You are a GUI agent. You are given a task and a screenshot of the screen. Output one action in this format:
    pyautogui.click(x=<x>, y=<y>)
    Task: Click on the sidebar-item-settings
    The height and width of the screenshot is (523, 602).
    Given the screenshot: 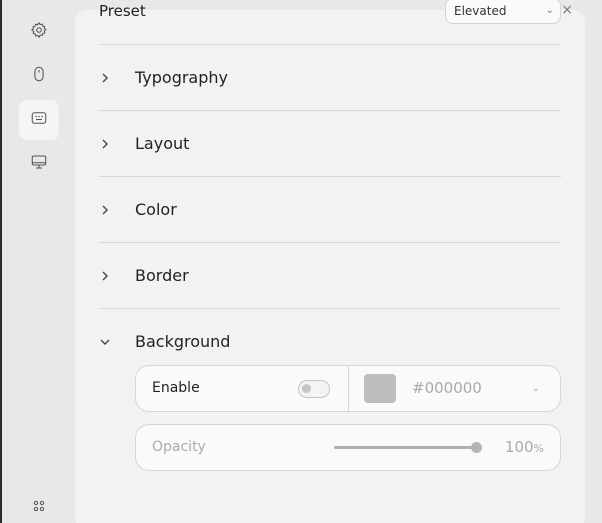 What is the action you would take?
    pyautogui.click(x=39, y=32)
    